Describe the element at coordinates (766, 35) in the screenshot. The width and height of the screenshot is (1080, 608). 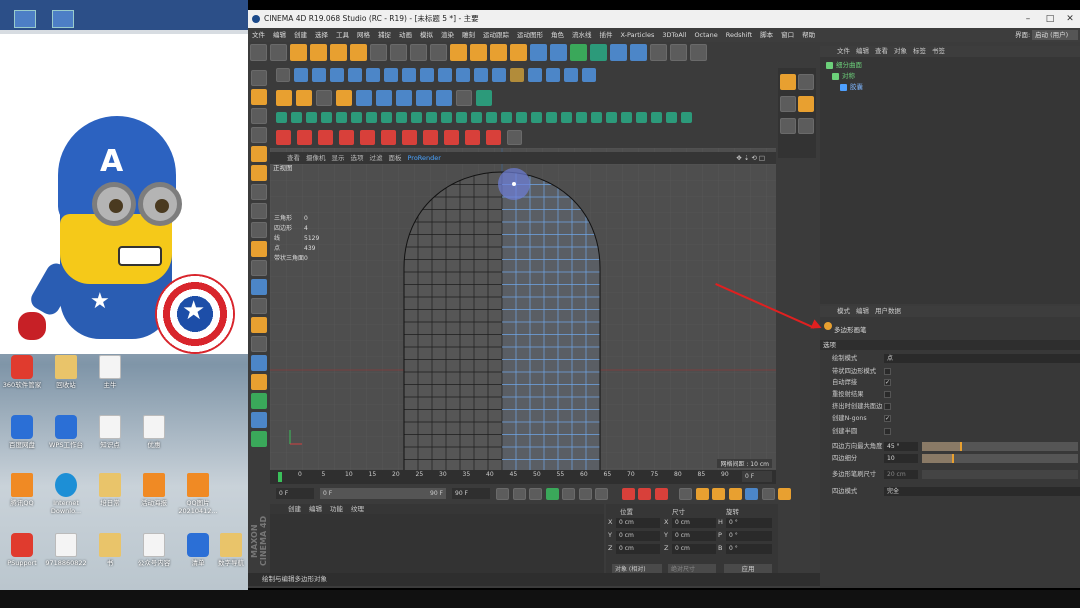
I see `menu-item: 脚本` at that location.